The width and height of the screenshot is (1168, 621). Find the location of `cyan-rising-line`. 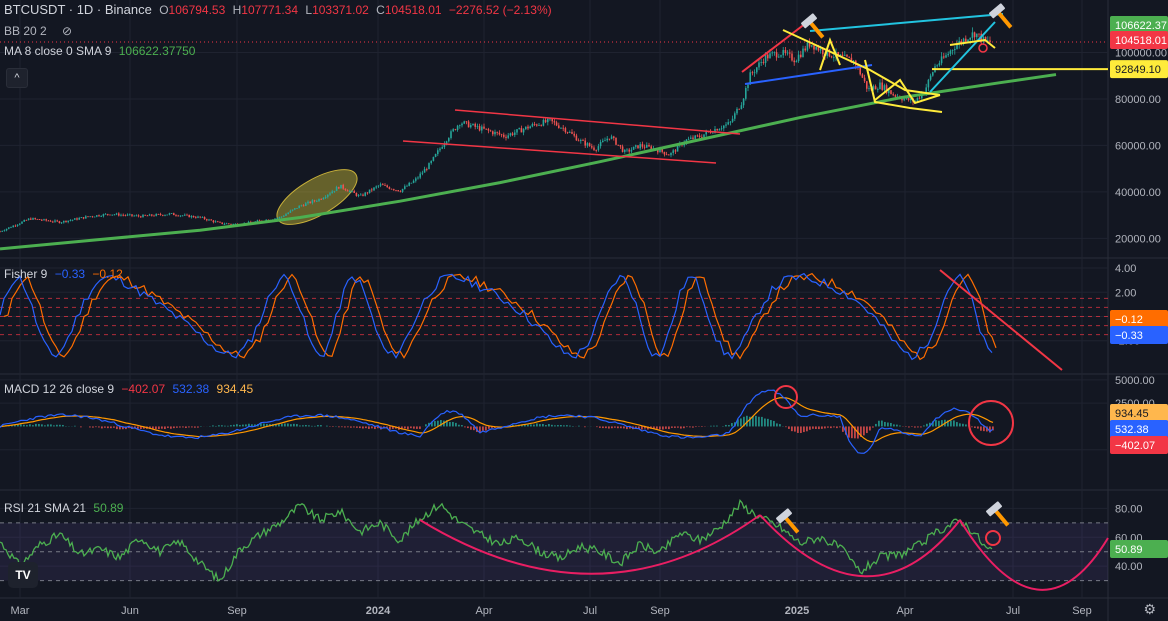

cyan-rising-line is located at coordinates (962, 57).